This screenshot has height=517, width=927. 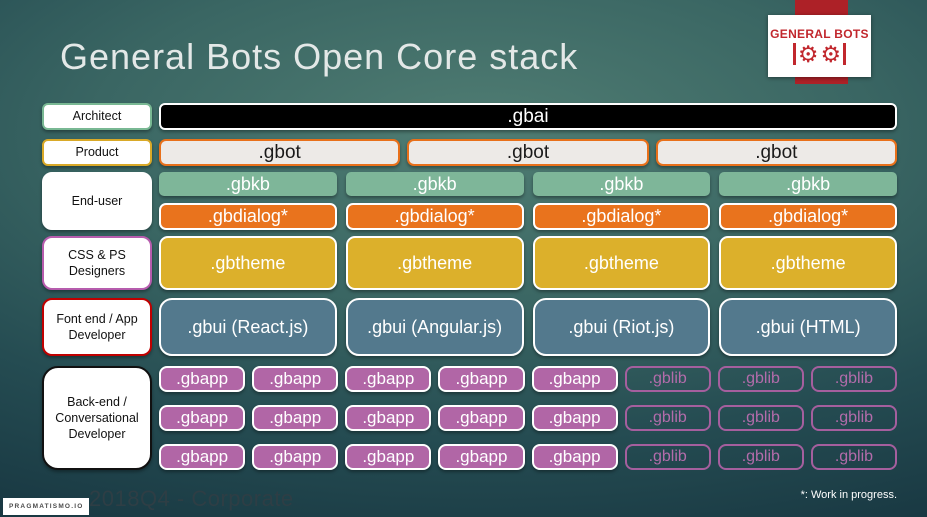 What do you see at coordinates (808, 327) in the screenshot?
I see `gbui-box: .gbui (HTML)` at bounding box center [808, 327].